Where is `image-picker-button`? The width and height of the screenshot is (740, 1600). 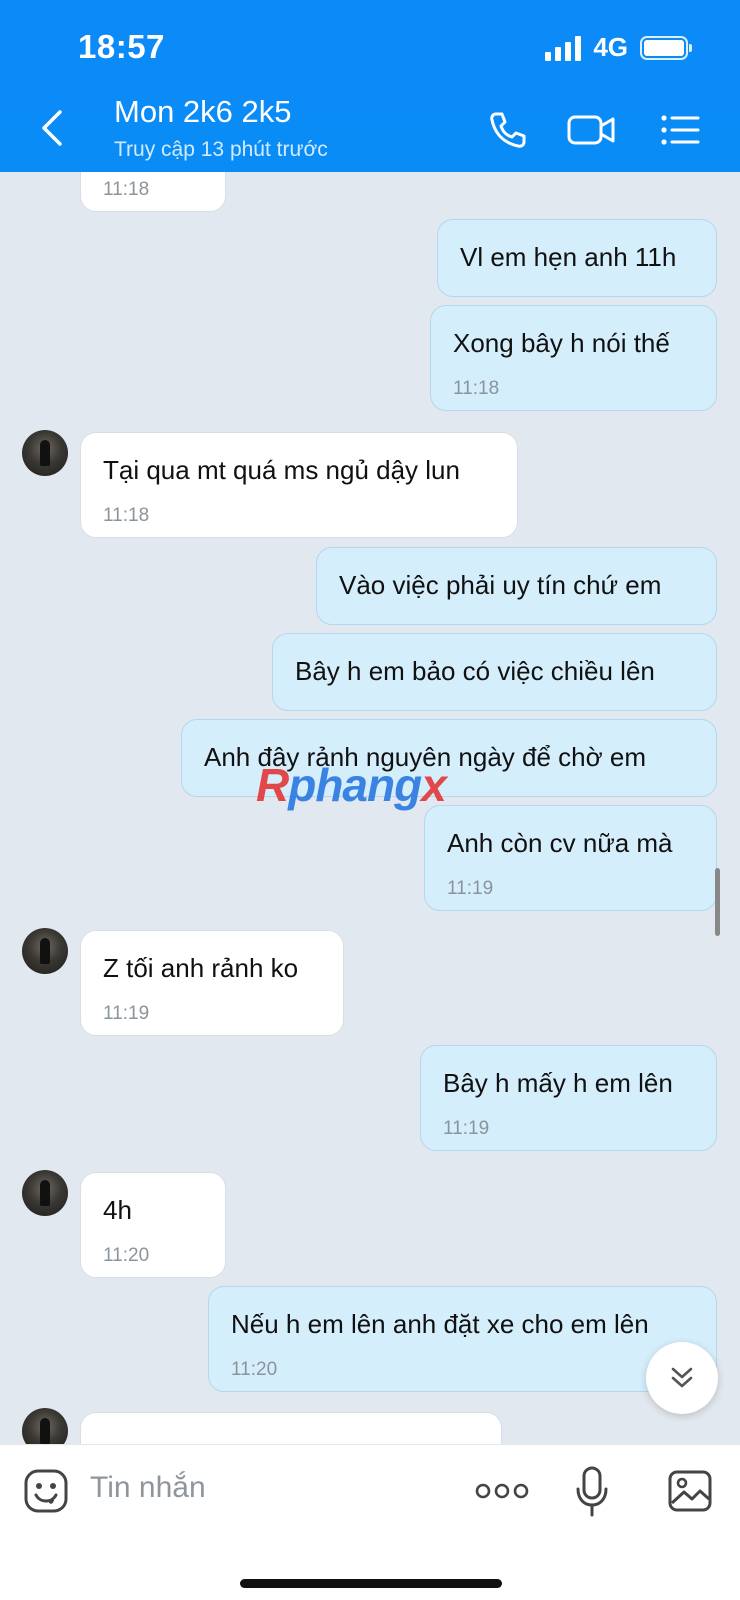 image-picker-button is located at coordinates (690, 1491).